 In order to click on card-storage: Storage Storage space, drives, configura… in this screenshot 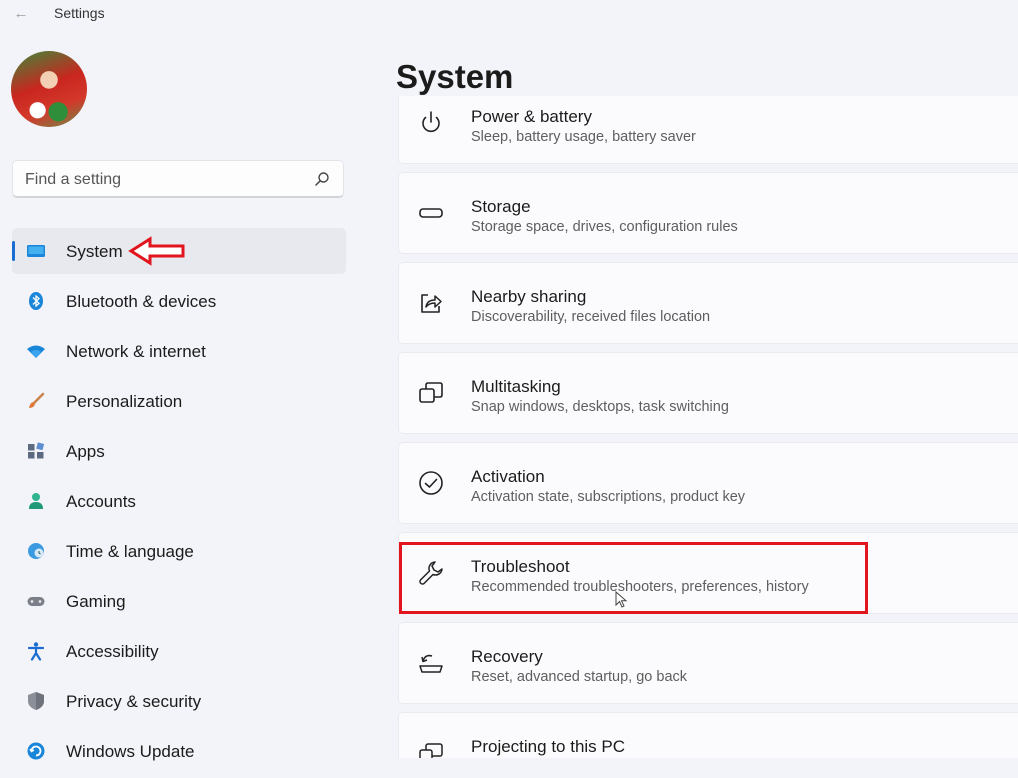, I will do `click(708, 213)`.